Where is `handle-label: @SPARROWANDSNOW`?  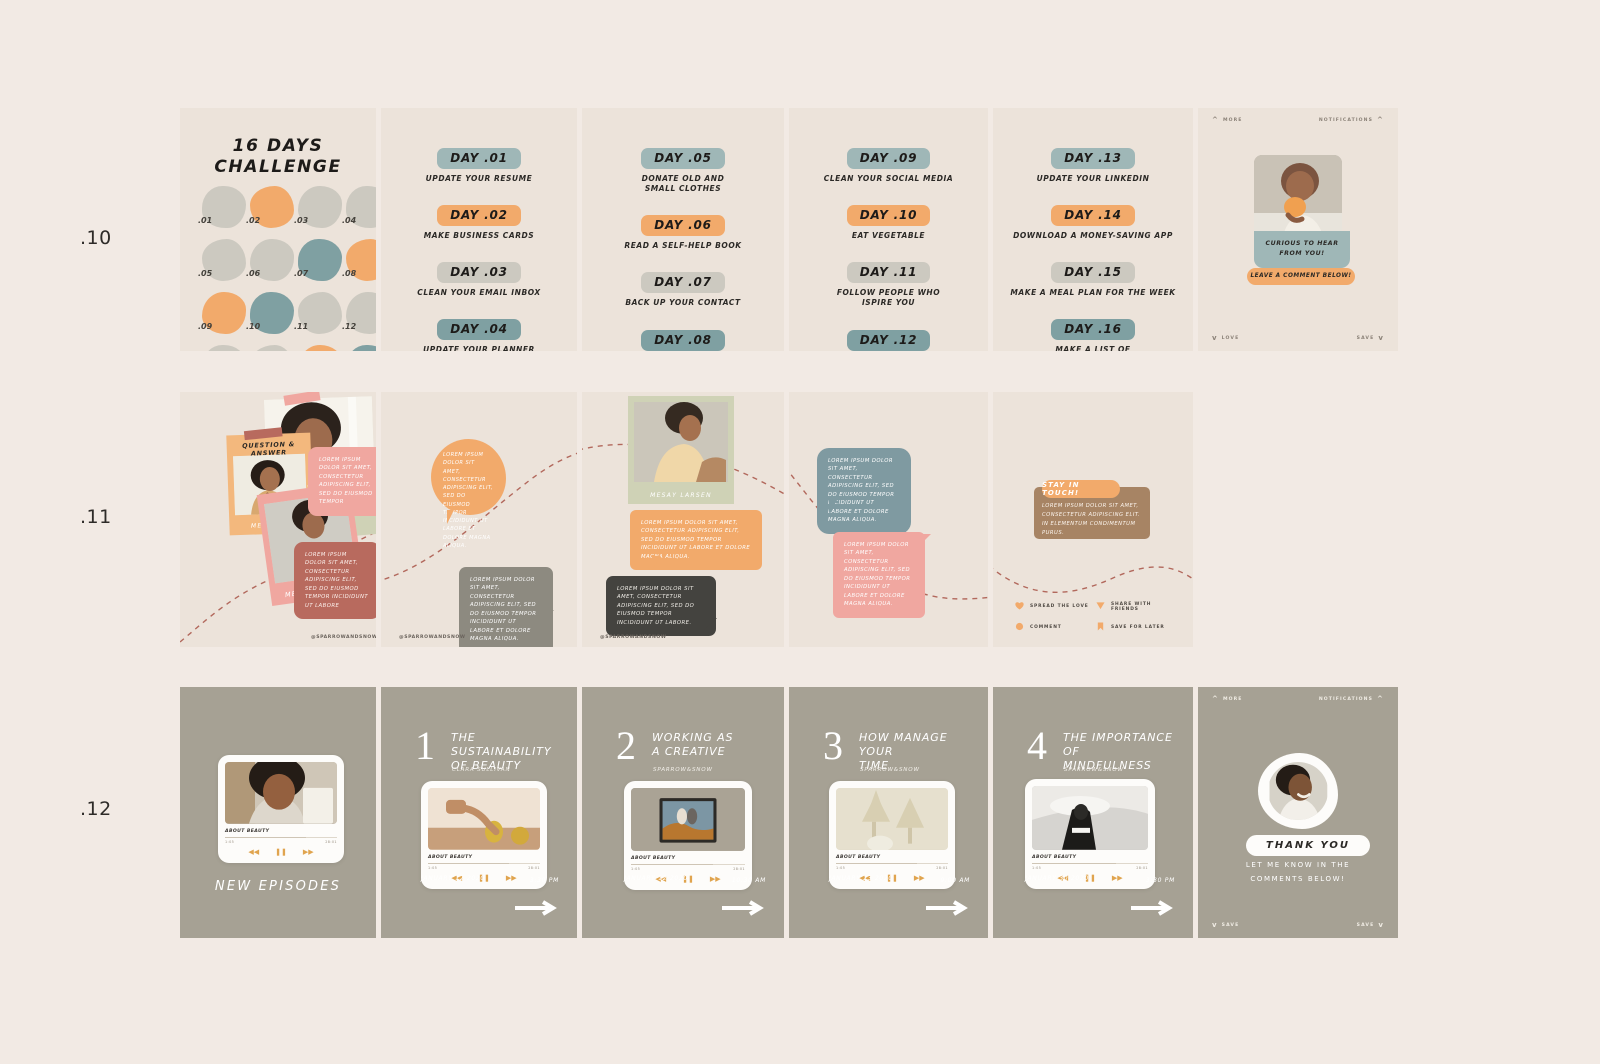
handle-label: @SPARROWANDSNOW is located at coordinates (432, 637).